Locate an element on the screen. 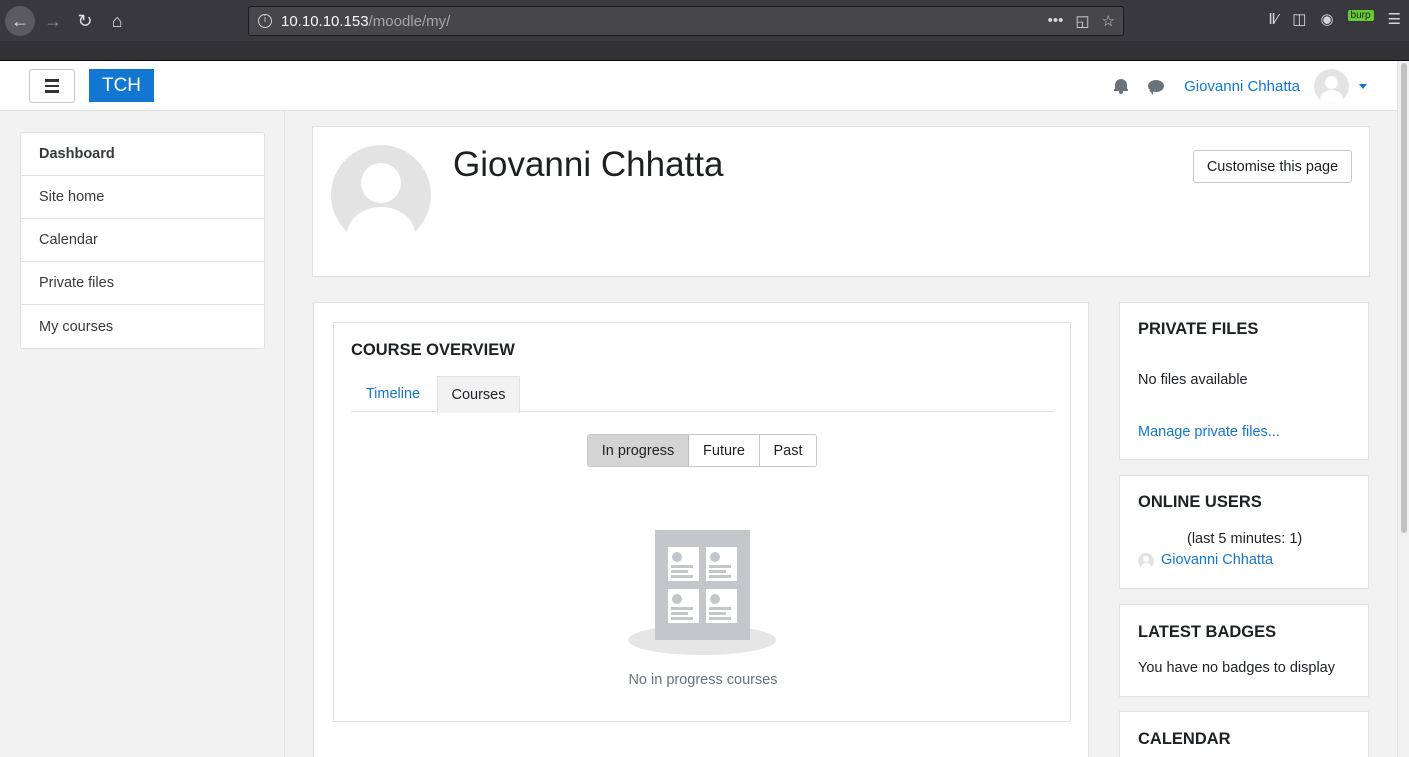  page-scrollbar is located at coordinates (1403, 409).